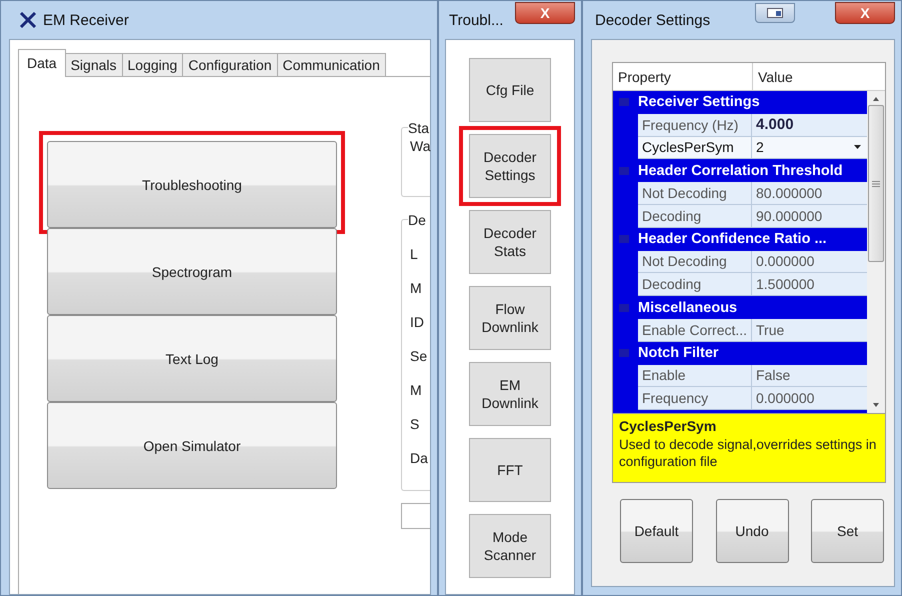  I want to click on field-label: Da, so click(419, 458).